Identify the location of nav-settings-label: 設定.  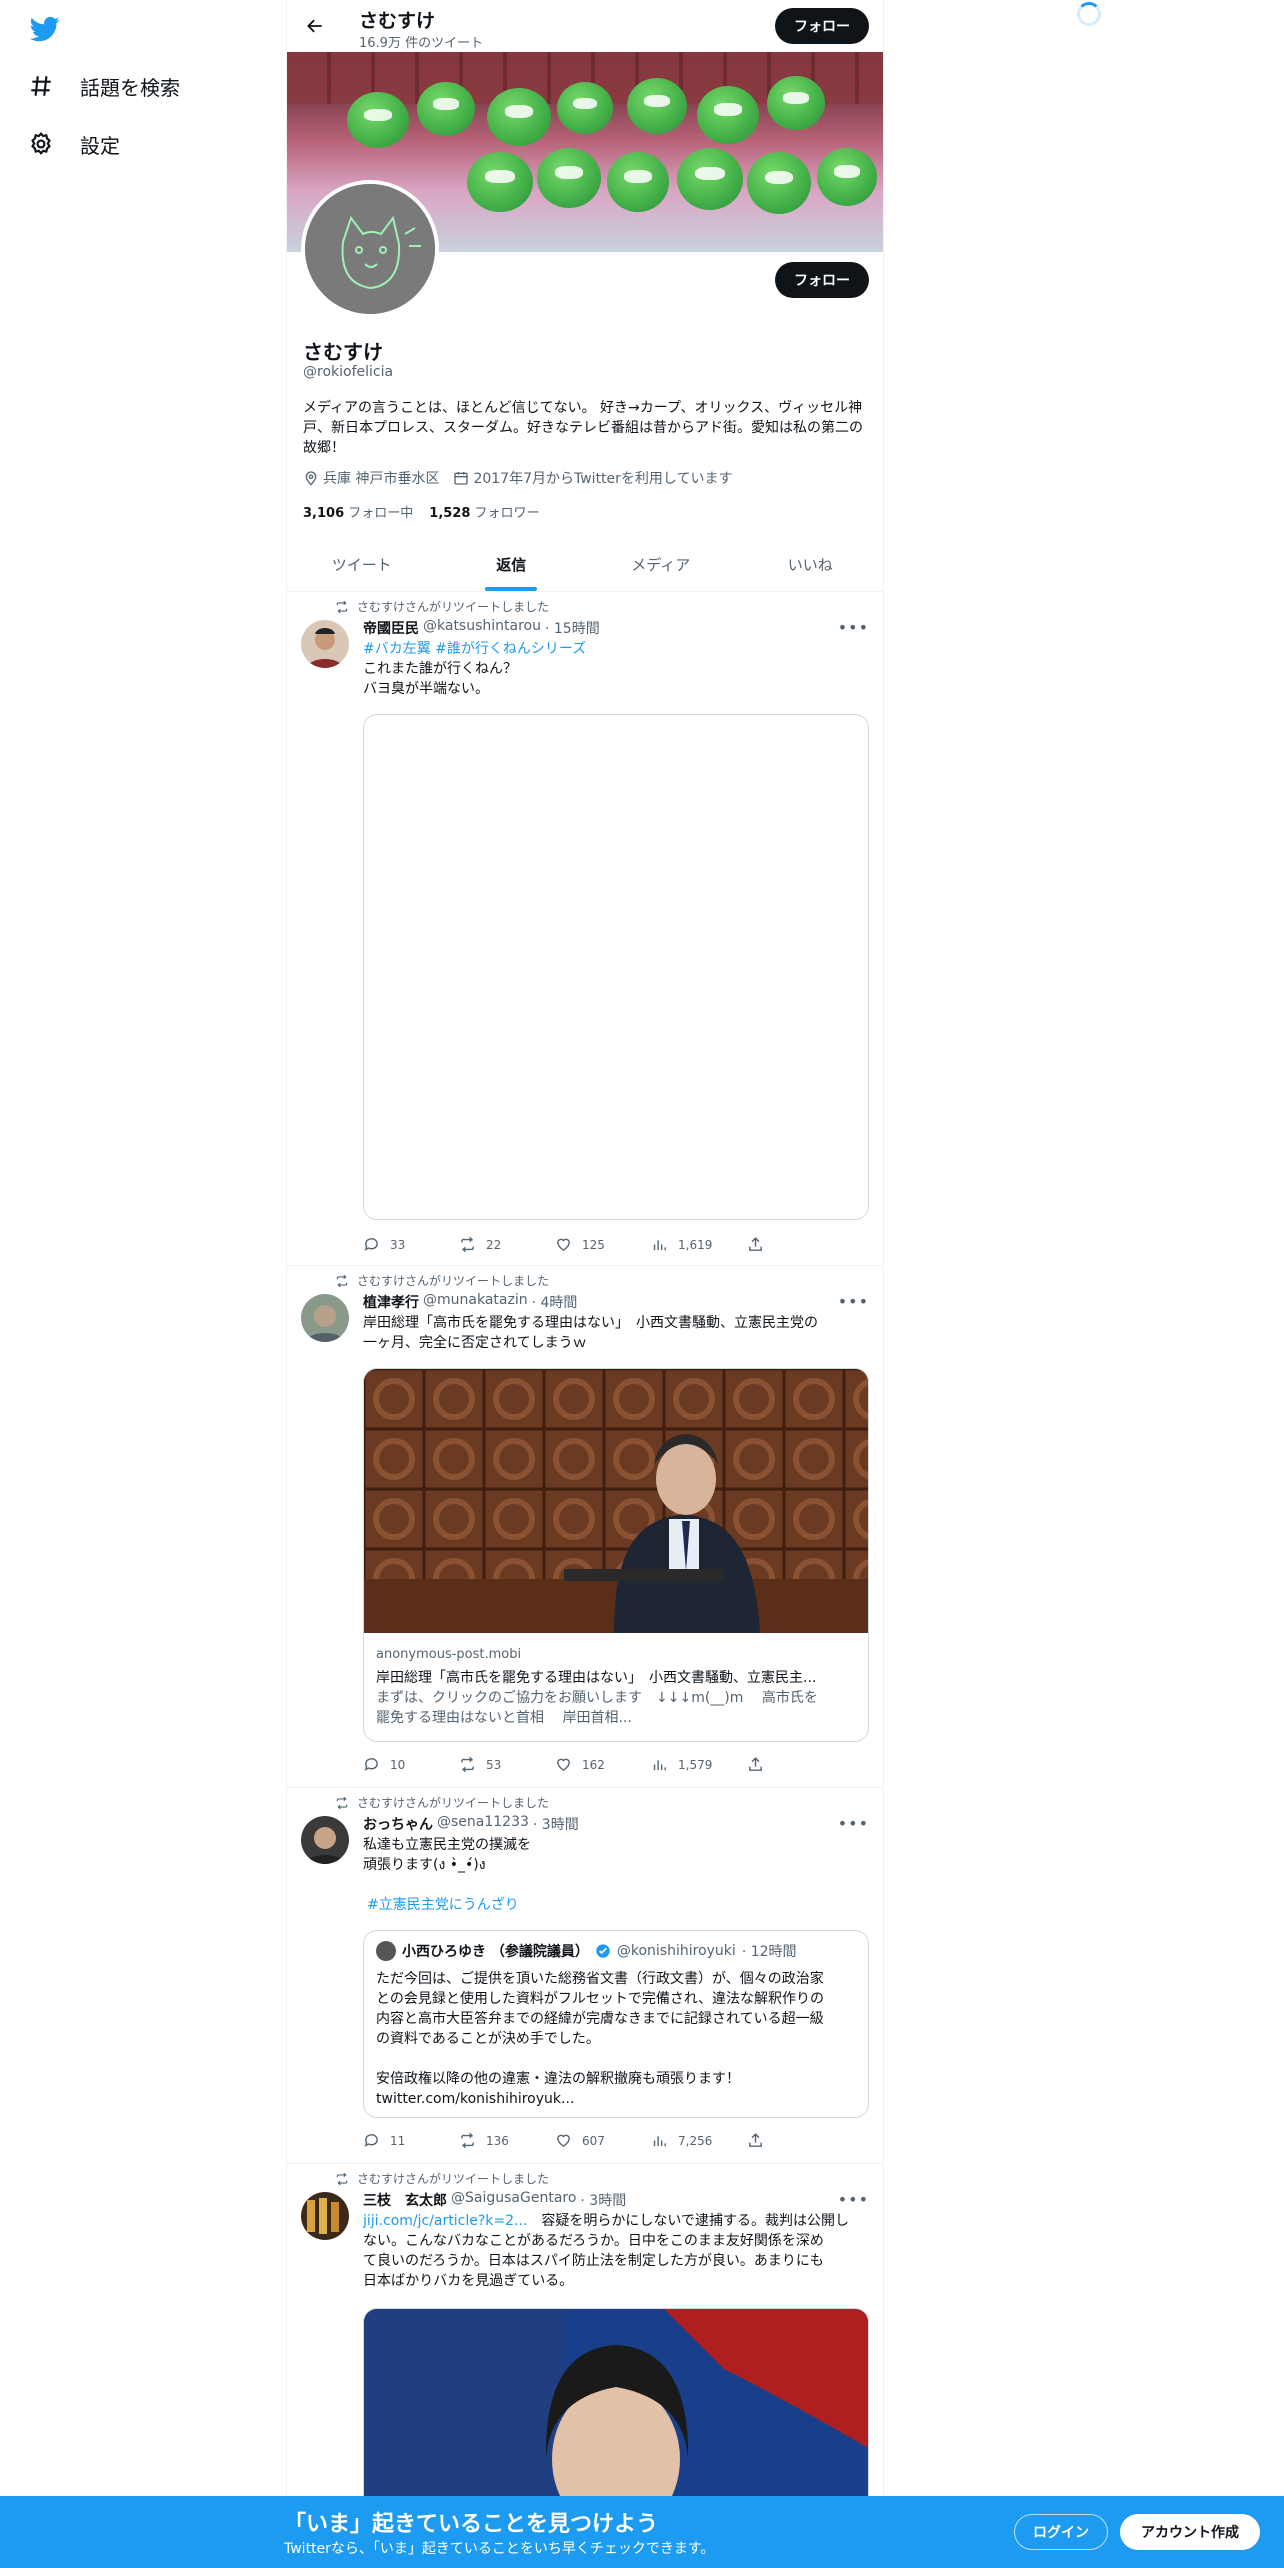
(100, 145).